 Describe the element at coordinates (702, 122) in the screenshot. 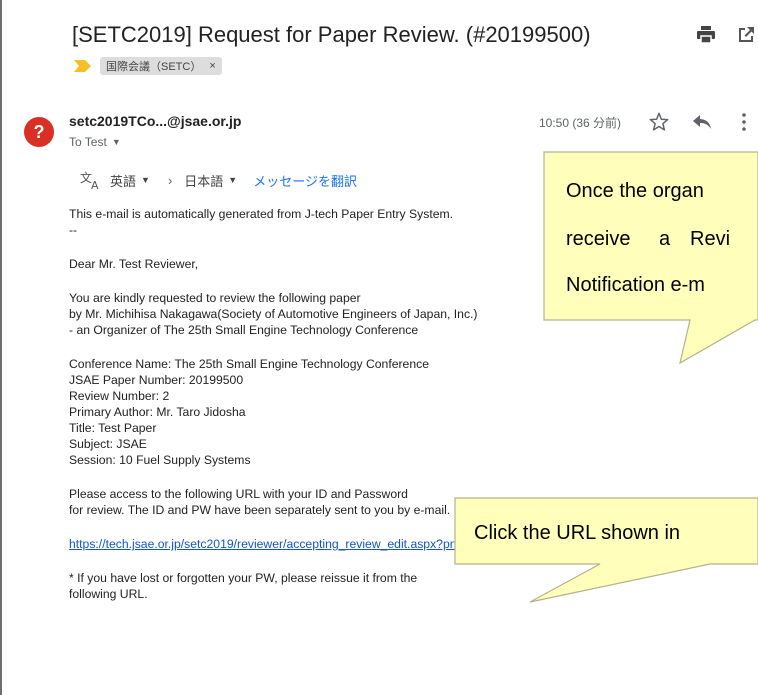

I see `reply-icon` at that location.